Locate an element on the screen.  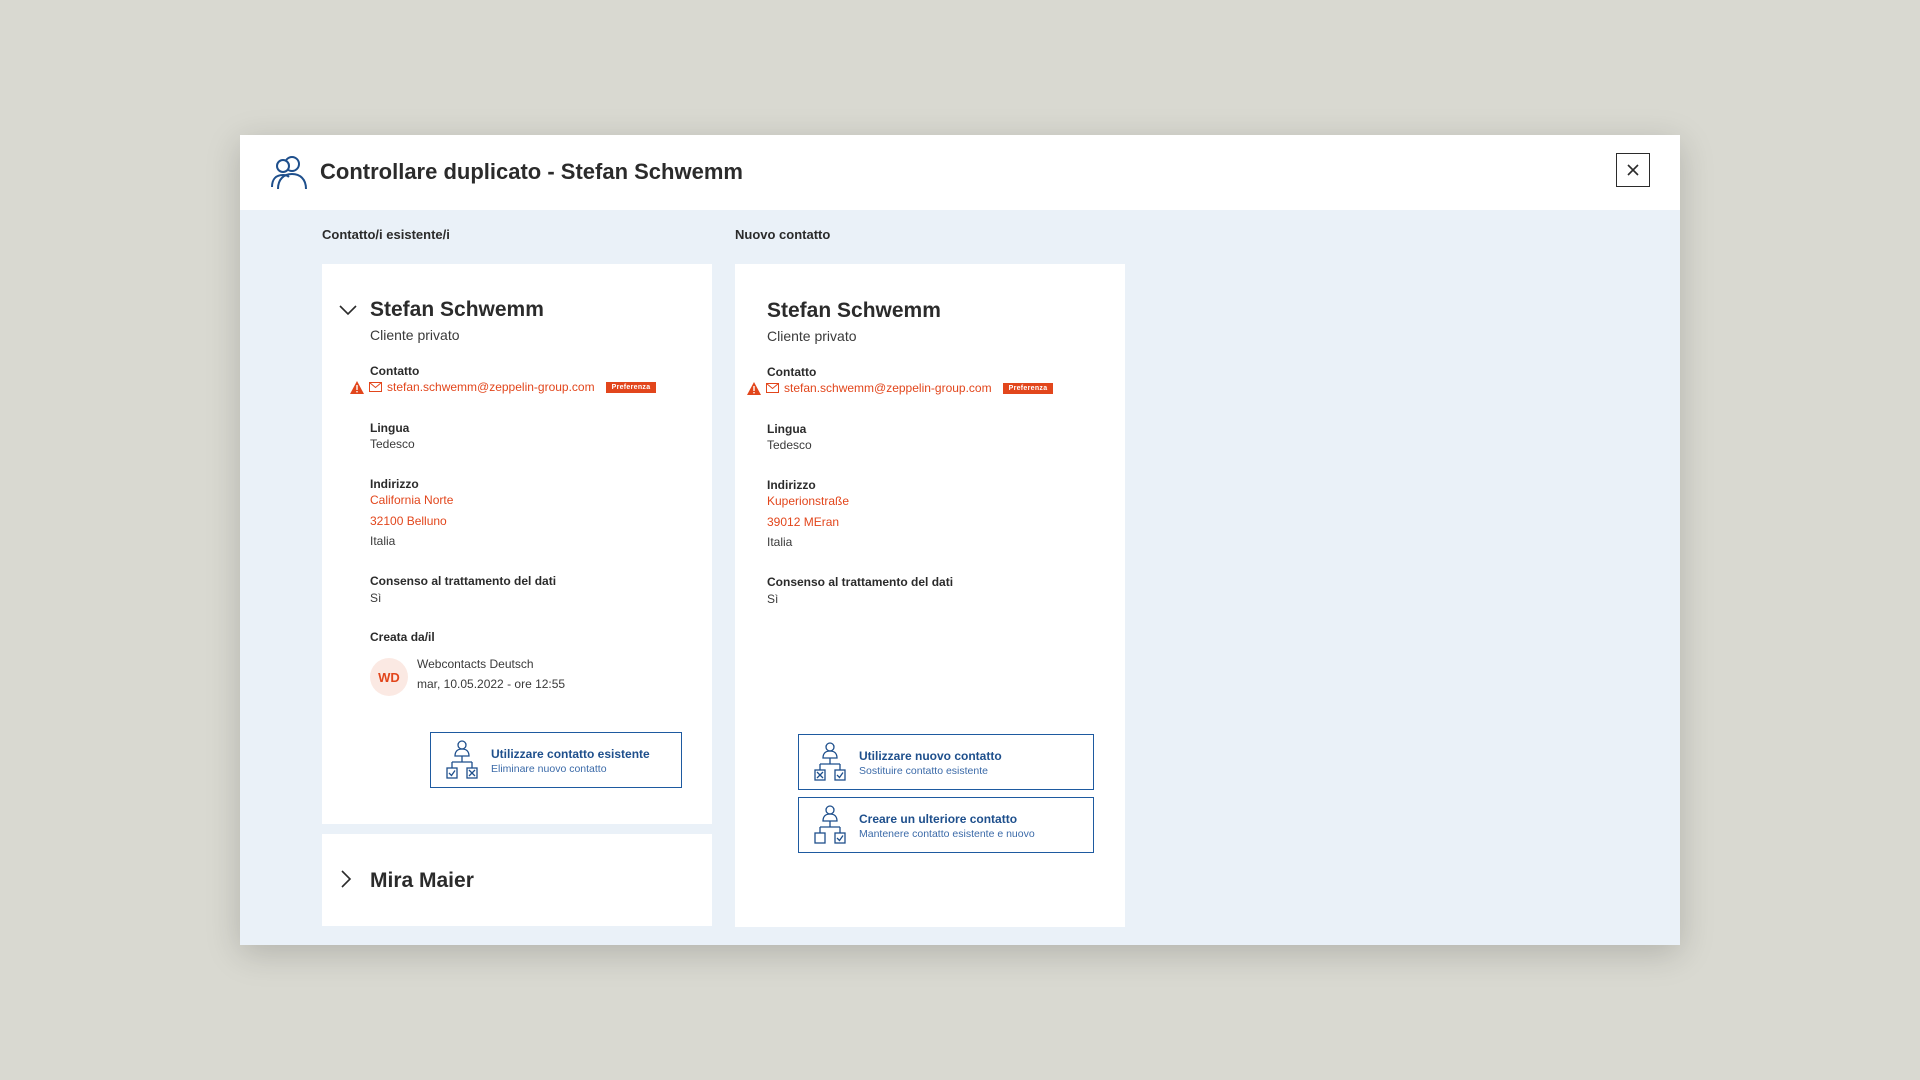
address-line1: California Norte is located at coordinates (411, 500).